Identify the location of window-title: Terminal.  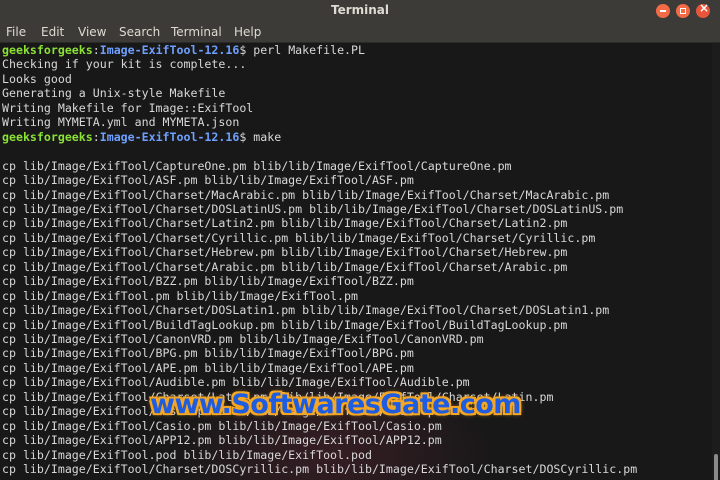
(360, 10).